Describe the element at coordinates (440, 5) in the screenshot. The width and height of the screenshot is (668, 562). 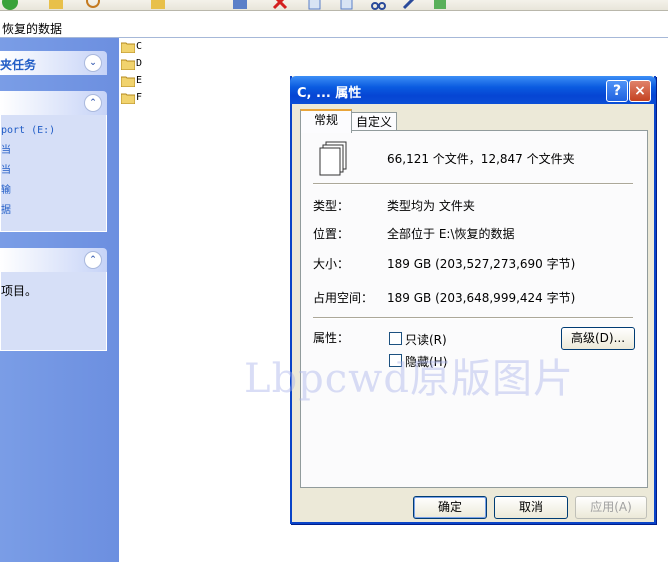
I see `refresh-icon` at that location.